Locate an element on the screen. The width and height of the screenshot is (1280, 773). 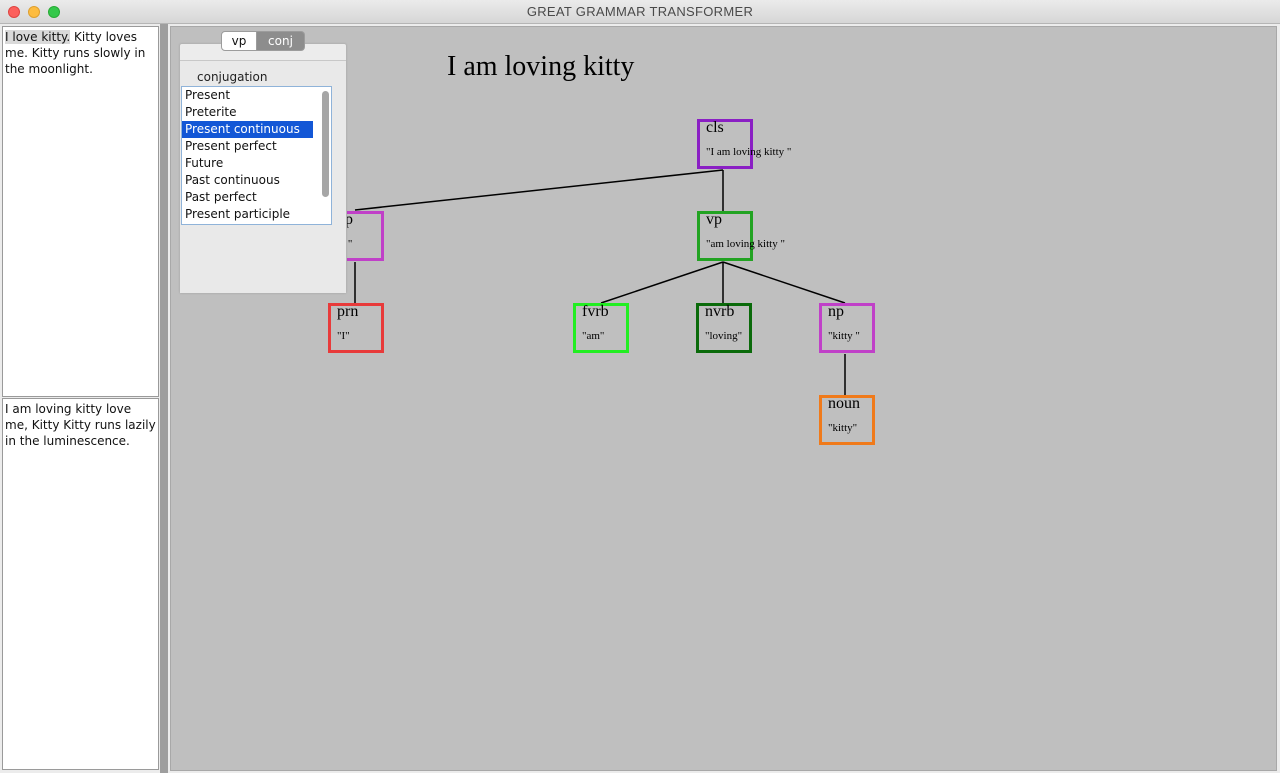
conjugation-option: Past perfect is located at coordinates (247, 197).